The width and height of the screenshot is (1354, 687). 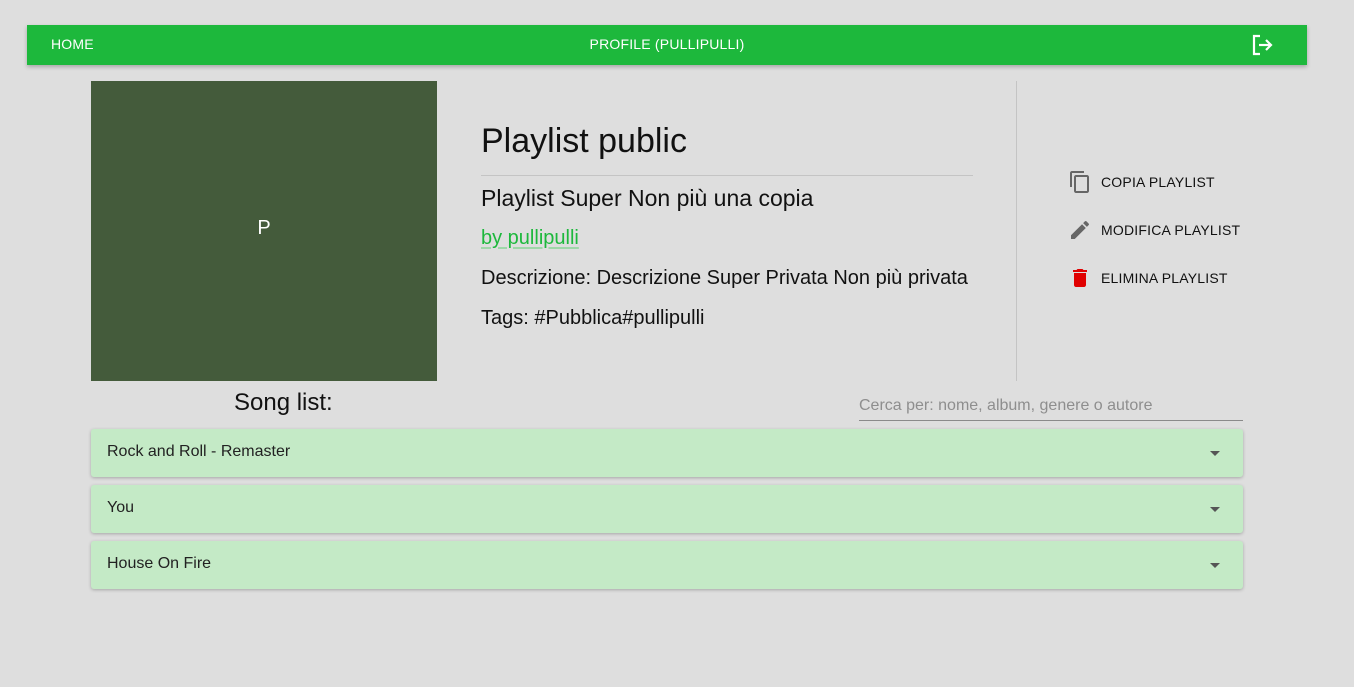 What do you see at coordinates (283, 402) in the screenshot?
I see `song-list-heading: Song list:` at bounding box center [283, 402].